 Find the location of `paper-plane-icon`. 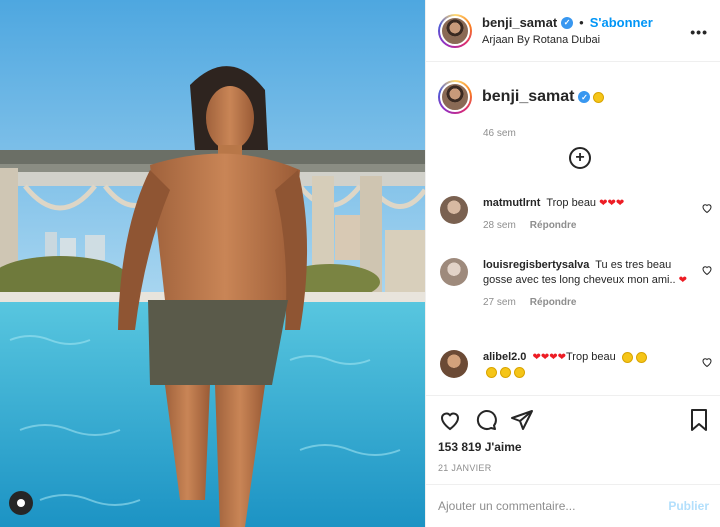

paper-plane-icon is located at coordinates (522, 420).